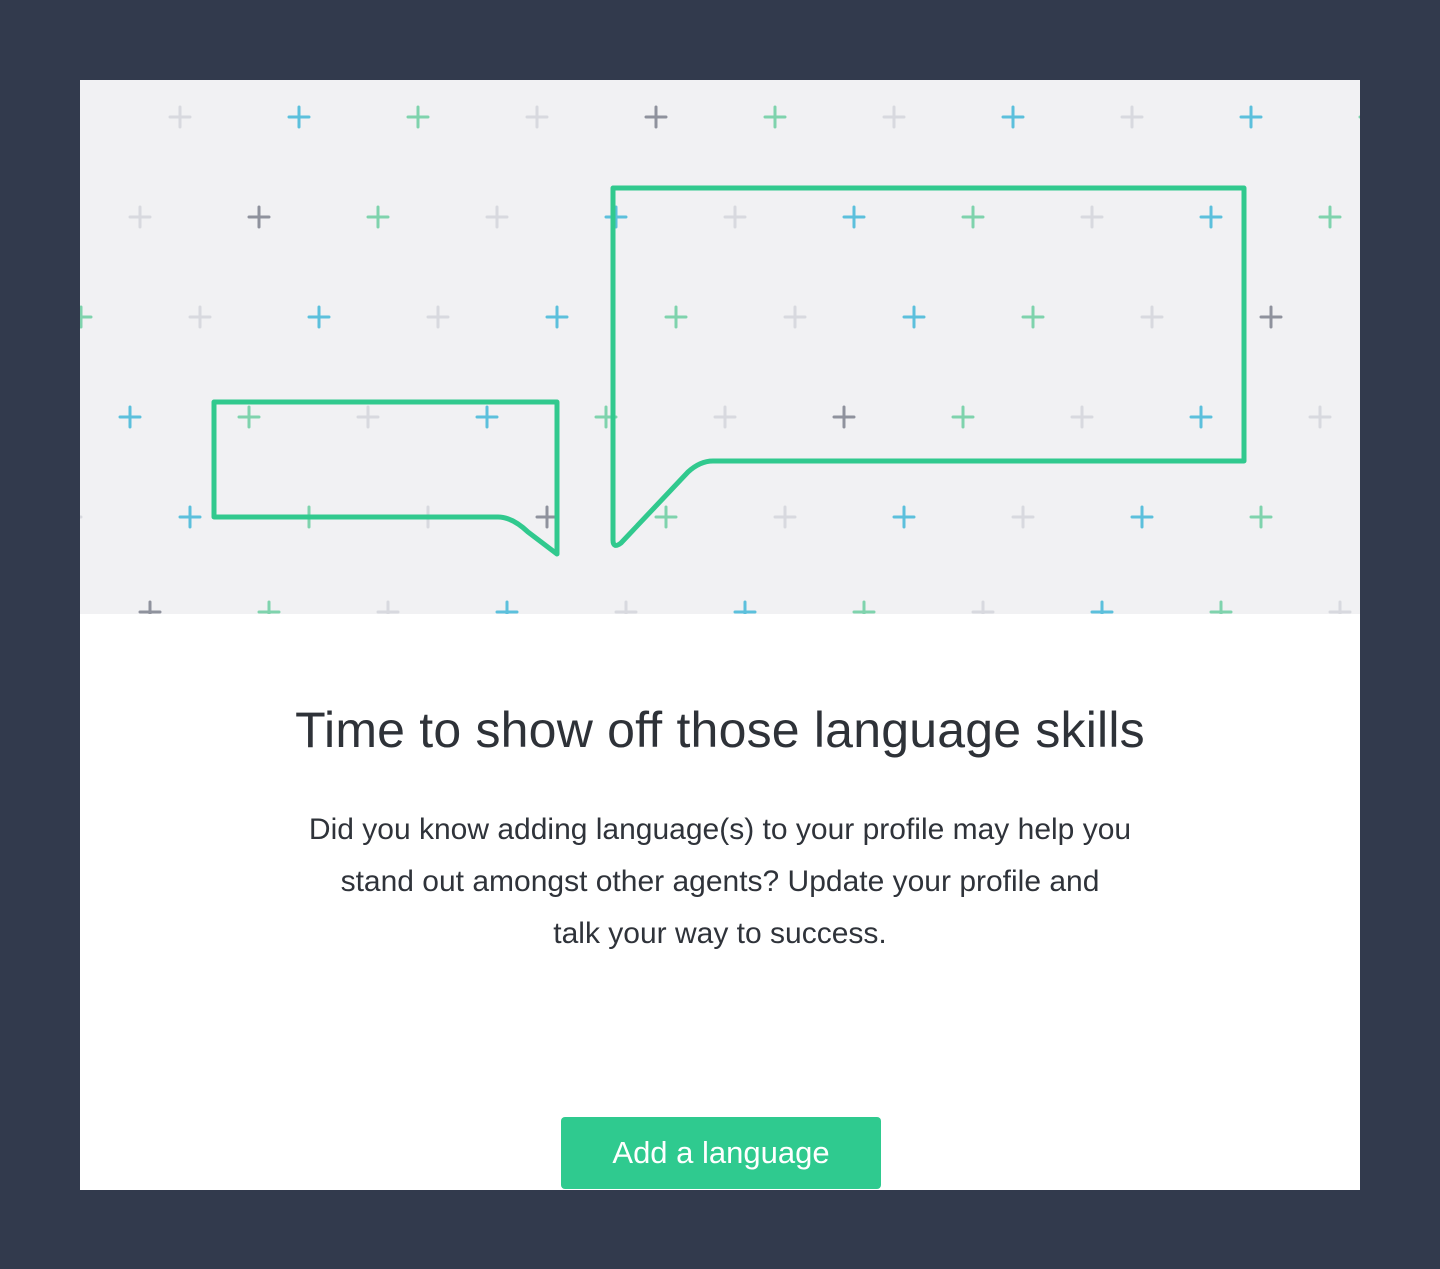 The image size is (1440, 1269). What do you see at coordinates (720, 730) in the screenshot?
I see `page-title: Time to show off those language skills` at bounding box center [720, 730].